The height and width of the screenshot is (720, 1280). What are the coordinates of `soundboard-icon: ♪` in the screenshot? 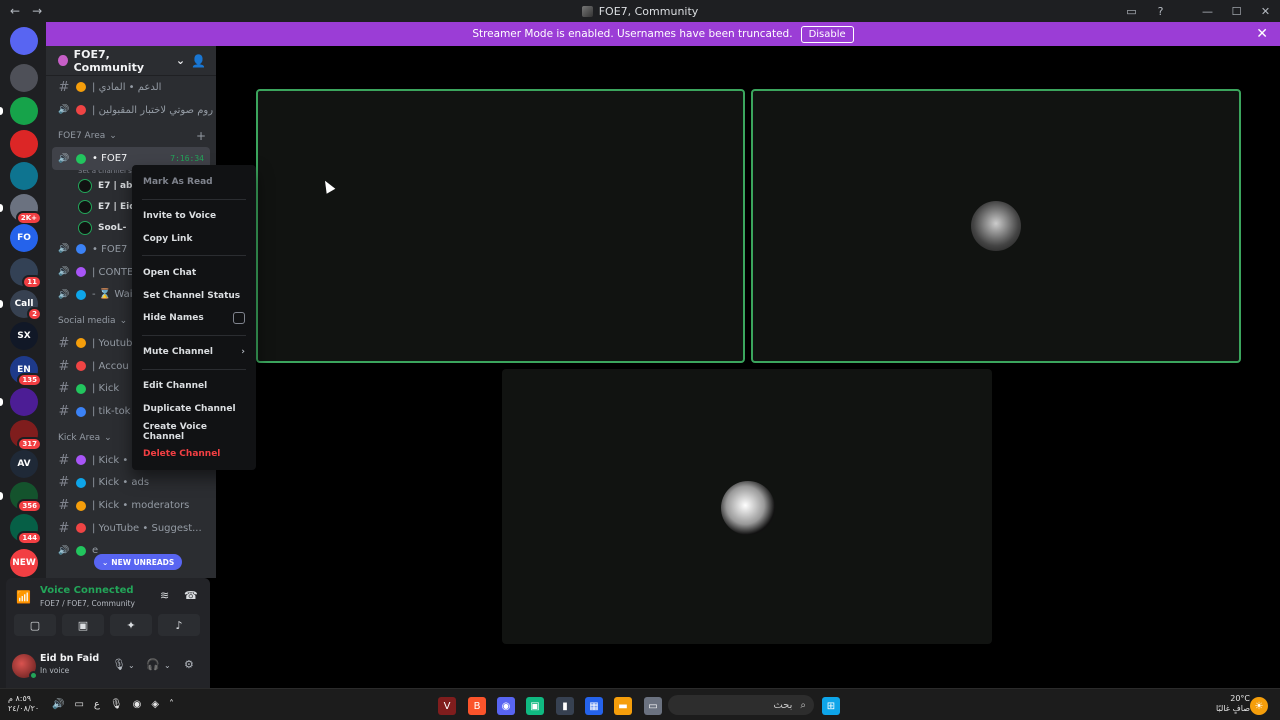 It's located at (179, 625).